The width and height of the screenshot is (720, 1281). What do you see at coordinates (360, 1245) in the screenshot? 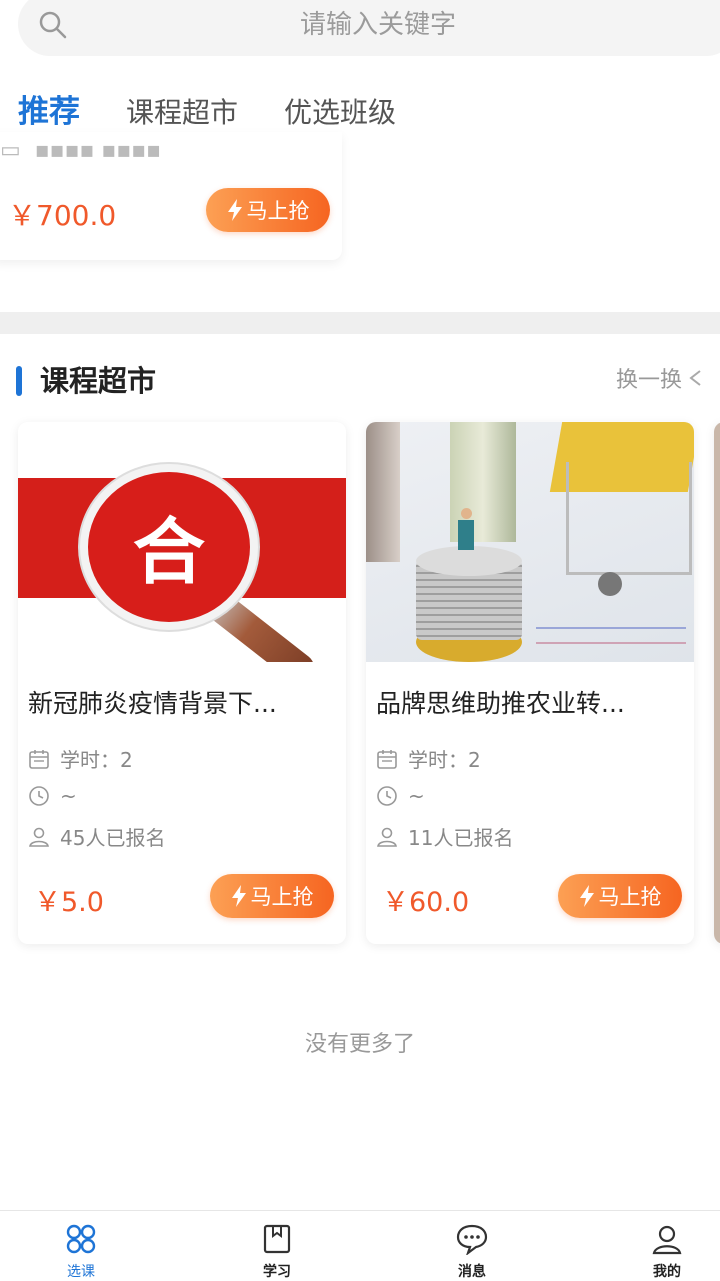
I see `bottom-nav: 选课 学习 消息 我的` at bounding box center [360, 1245].